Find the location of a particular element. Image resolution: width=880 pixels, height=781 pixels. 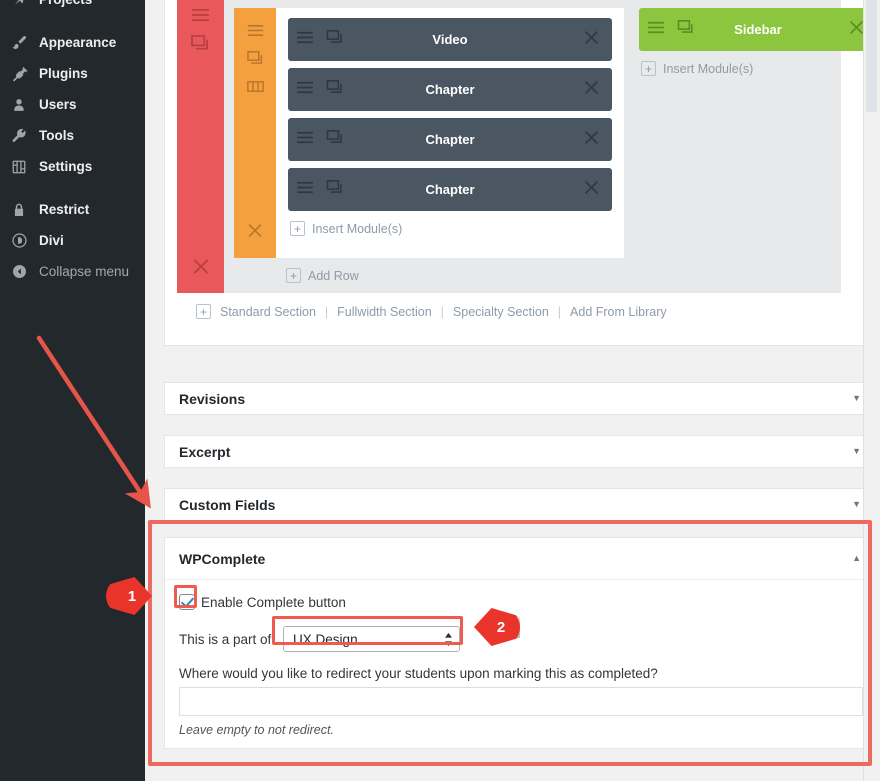

add-standard-section-link: Standard Section is located at coordinates (268, 312).